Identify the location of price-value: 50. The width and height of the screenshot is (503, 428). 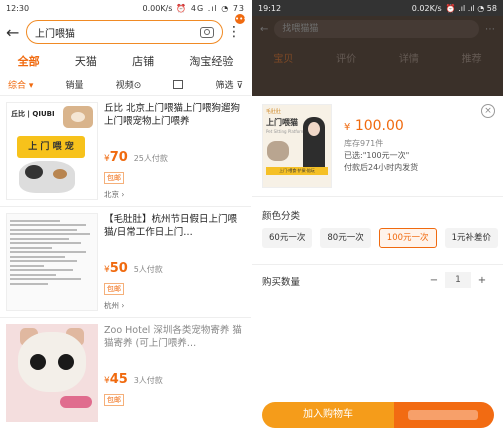
(118, 268).